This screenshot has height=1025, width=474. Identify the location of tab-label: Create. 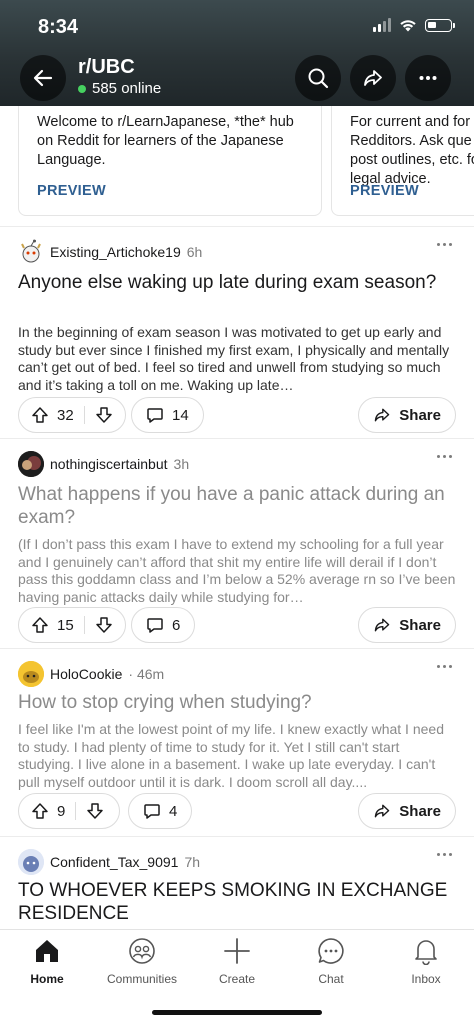
(237, 979).